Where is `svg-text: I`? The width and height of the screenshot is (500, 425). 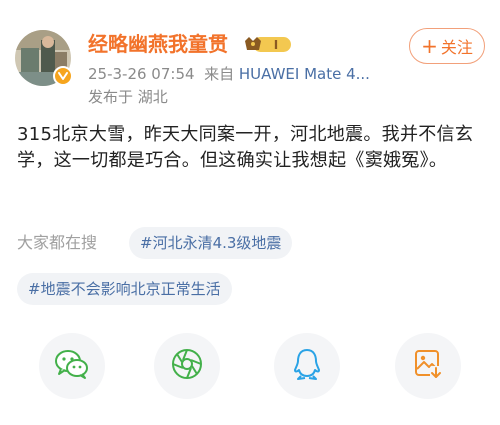 svg-text: I is located at coordinates (276, 45).